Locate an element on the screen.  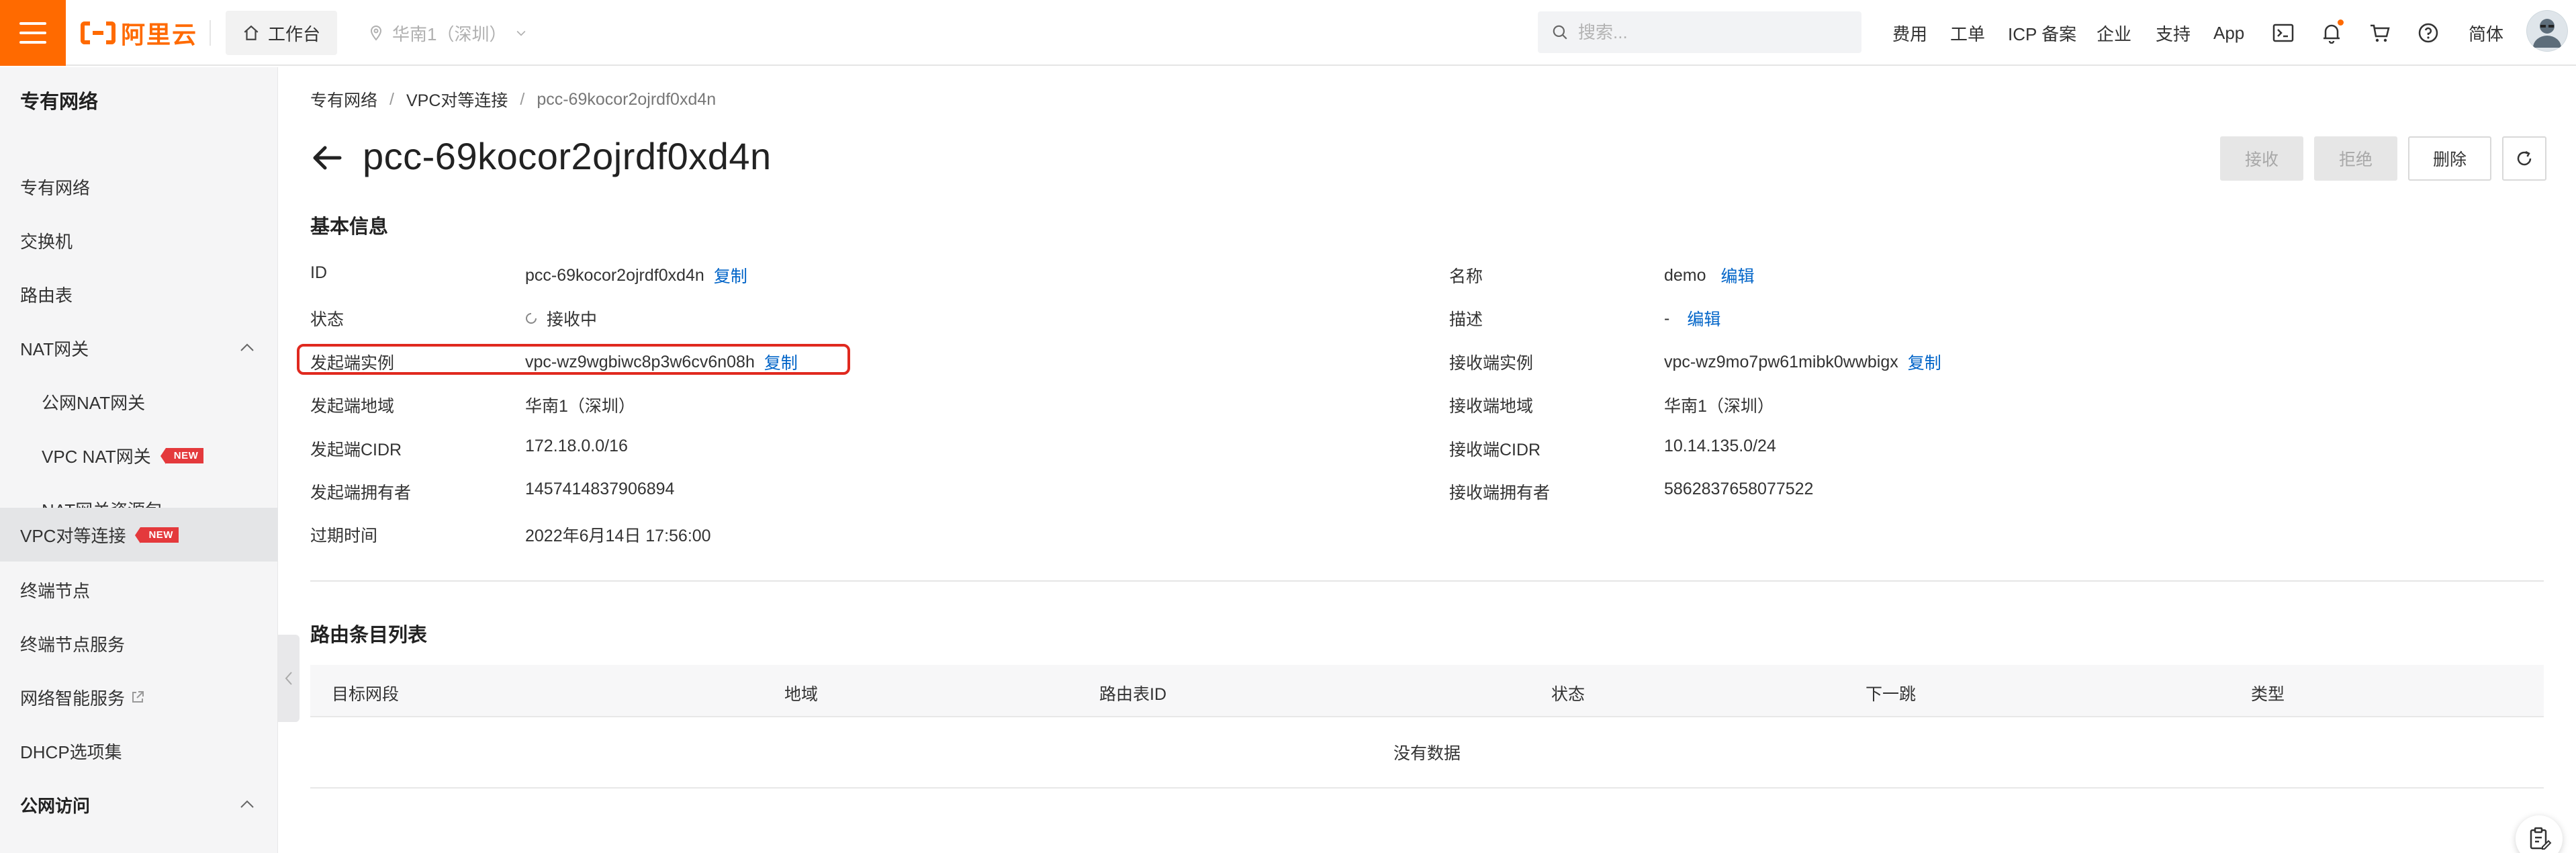
notification-dot is located at coordinates (2341, 23).